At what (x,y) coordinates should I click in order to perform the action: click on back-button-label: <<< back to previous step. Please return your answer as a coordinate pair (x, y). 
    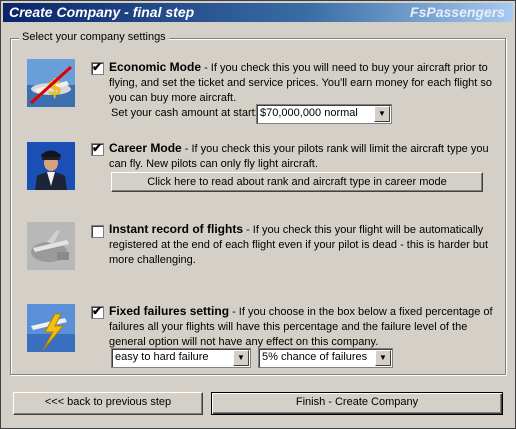
    Looking at the image, I should click on (108, 402).